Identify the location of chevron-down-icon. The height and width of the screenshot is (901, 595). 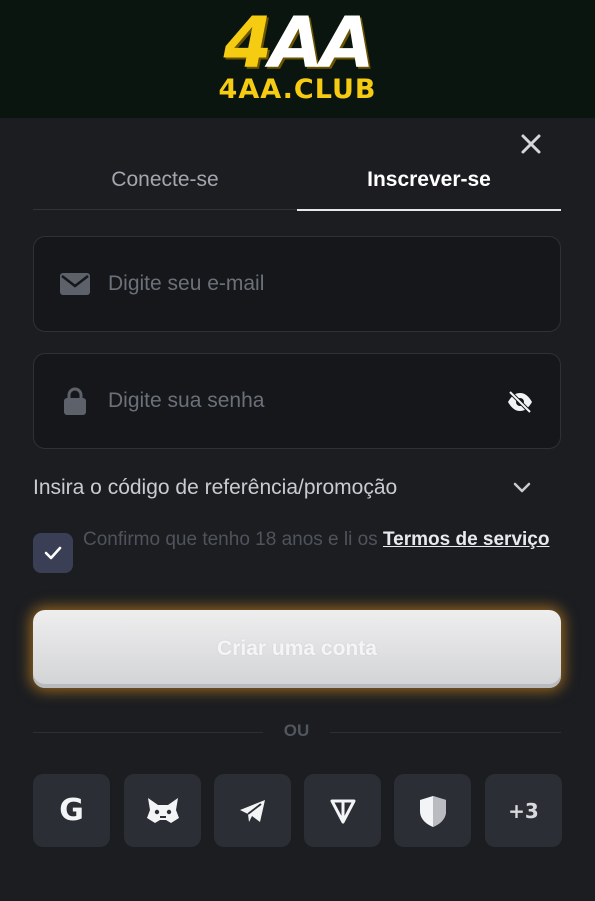
(522, 487).